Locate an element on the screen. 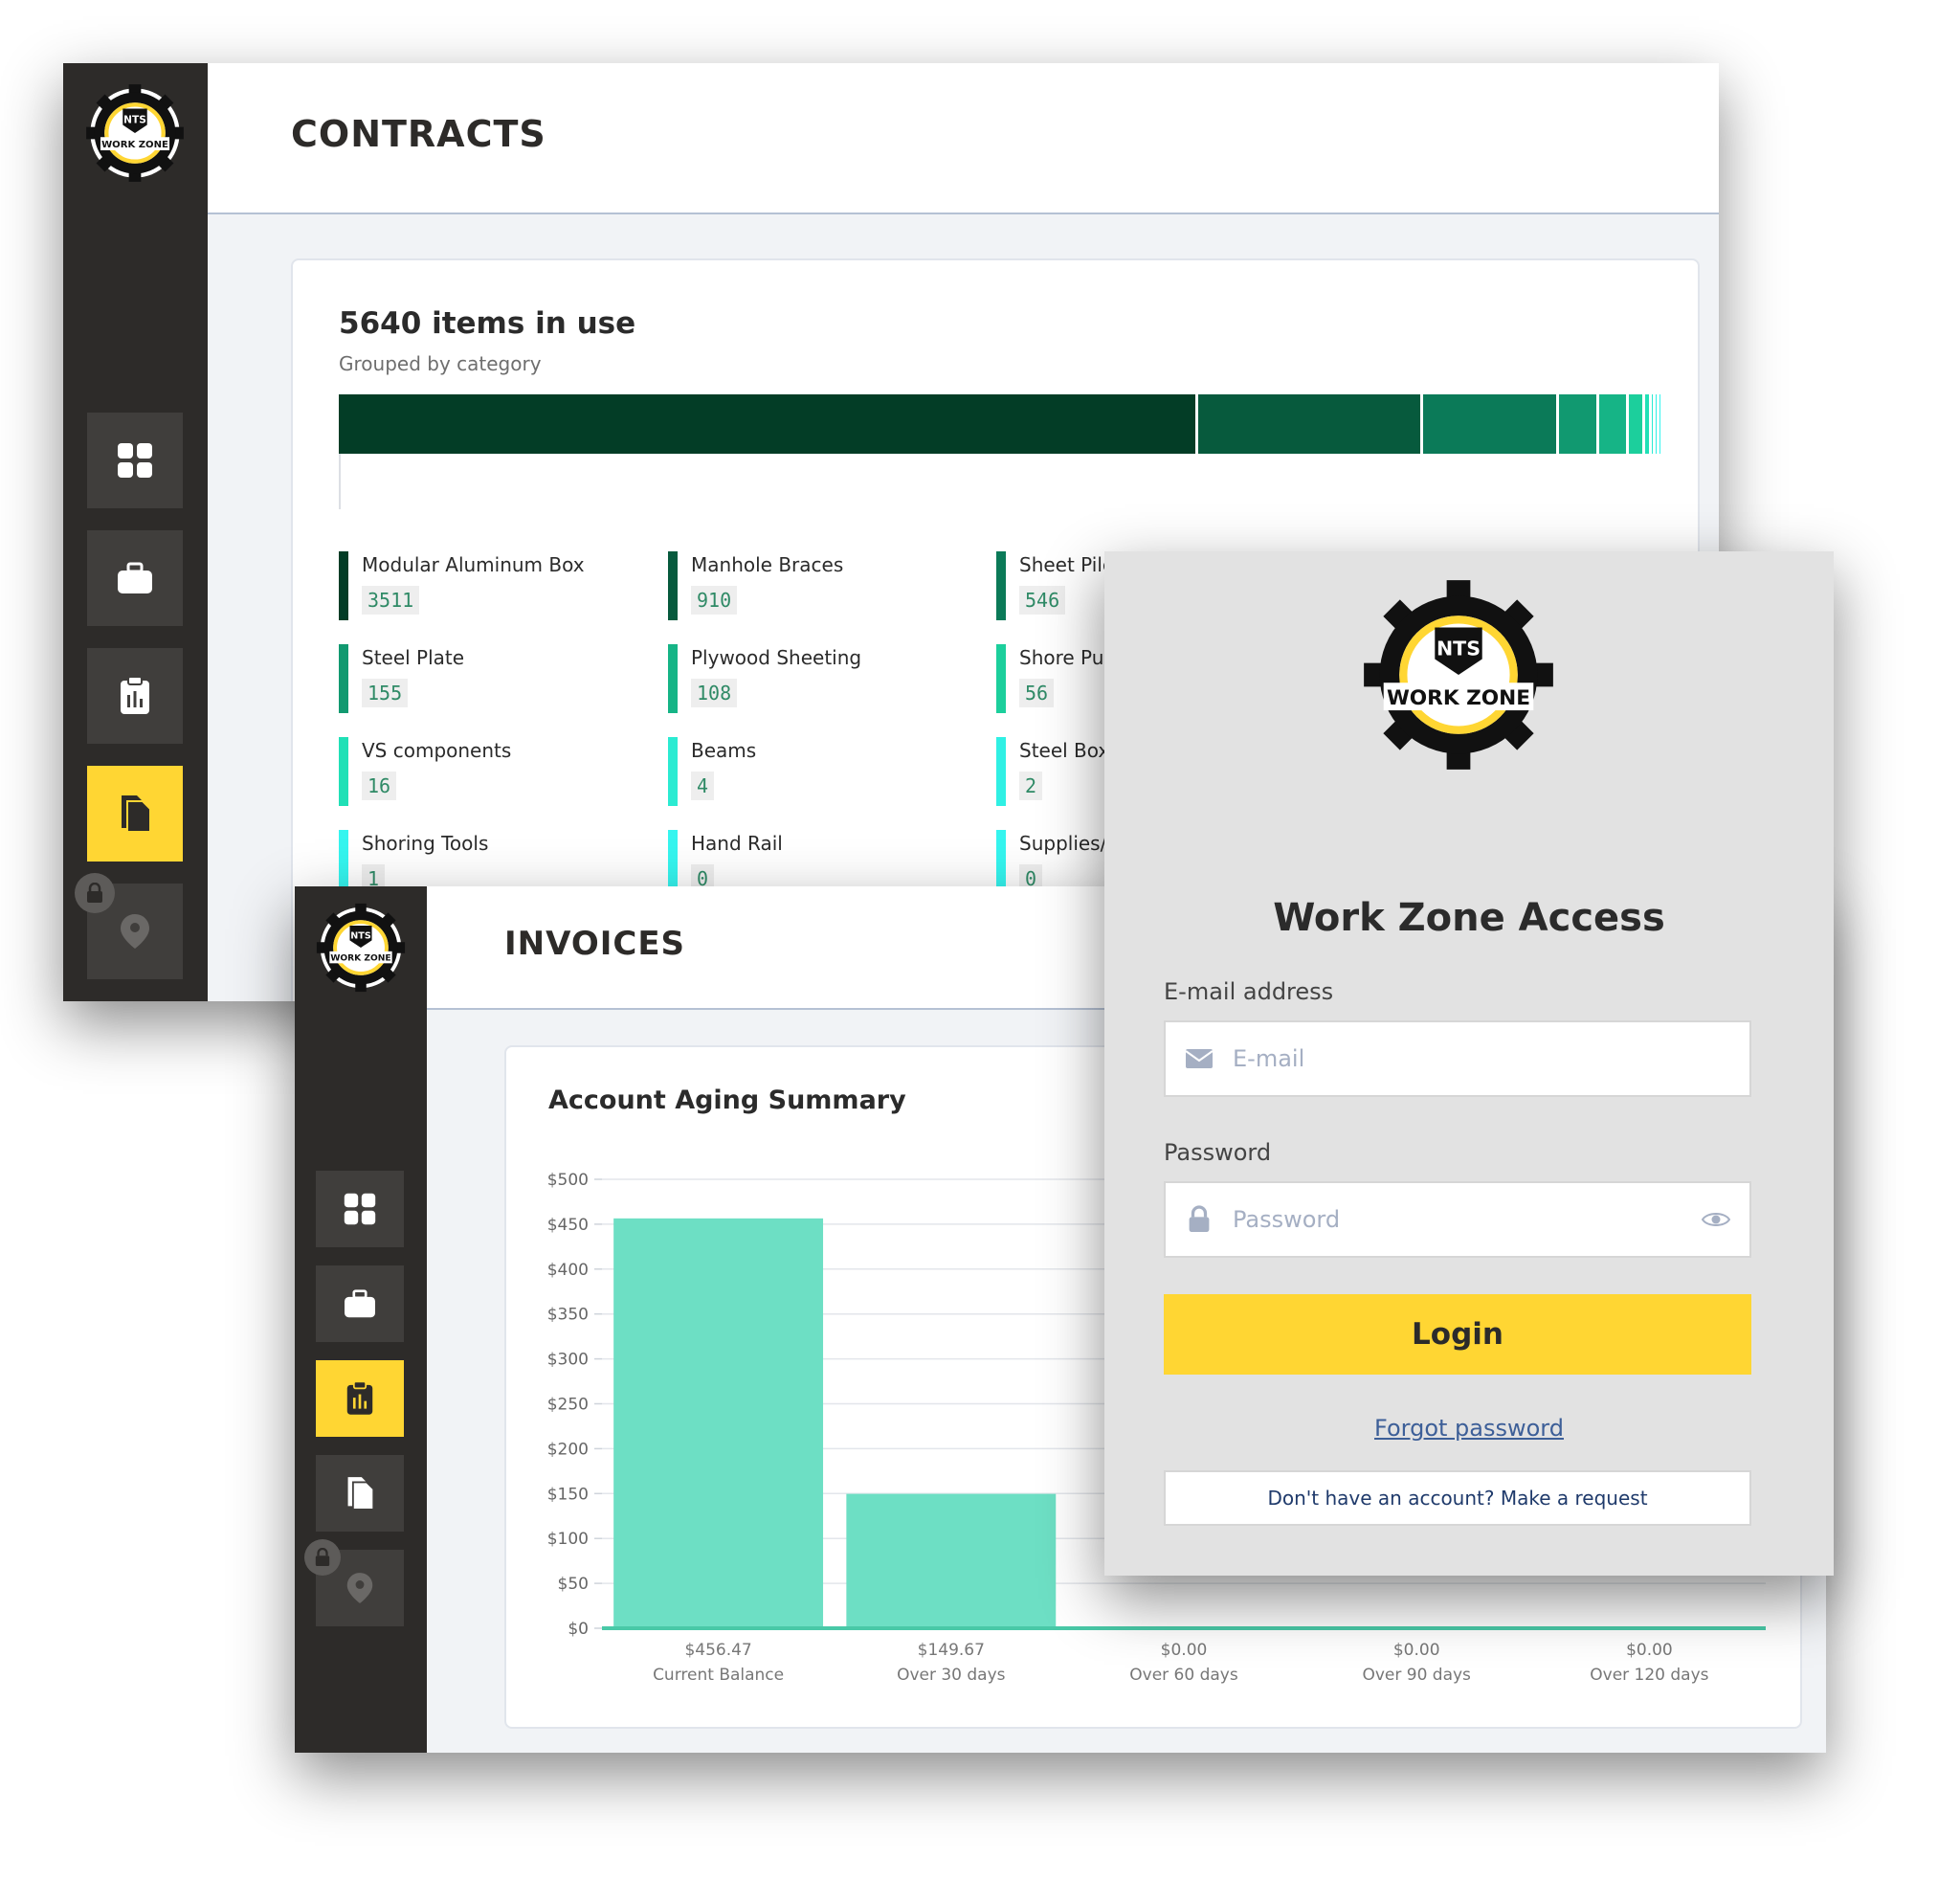 The image size is (1960, 1880). x-category-label: Over 60 days is located at coordinates (1184, 1675).